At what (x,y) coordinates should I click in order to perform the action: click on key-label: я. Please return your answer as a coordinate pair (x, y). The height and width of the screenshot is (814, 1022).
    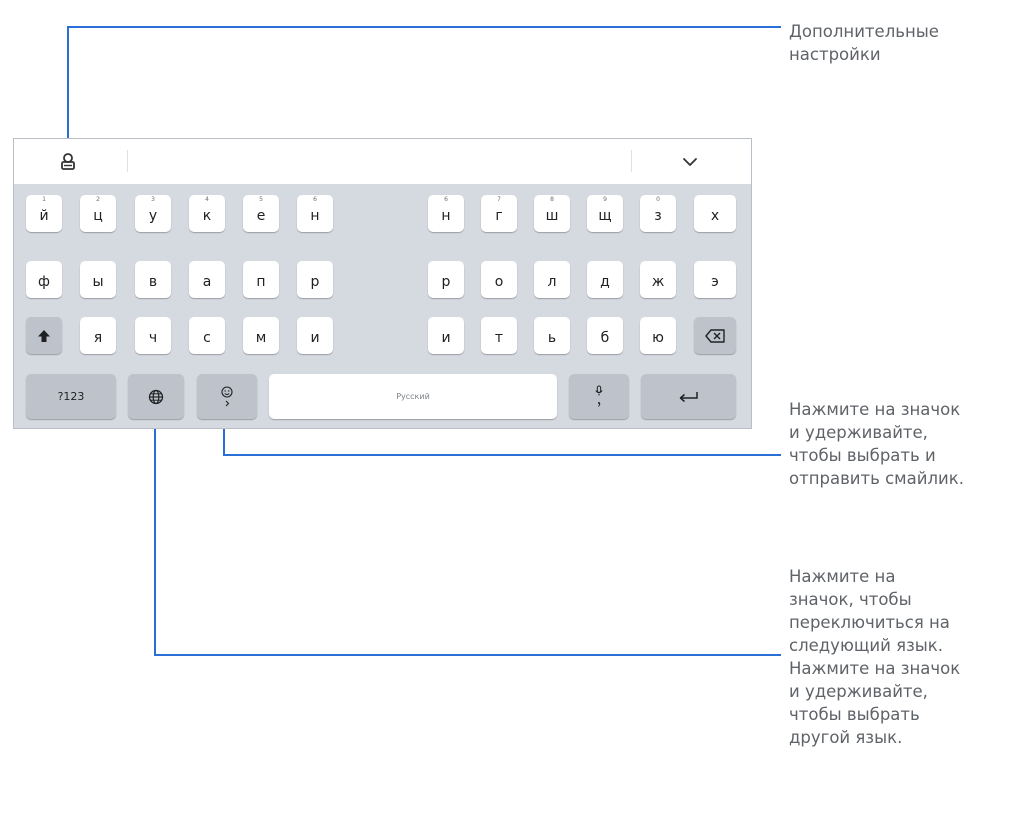
    Looking at the image, I should click on (98, 337).